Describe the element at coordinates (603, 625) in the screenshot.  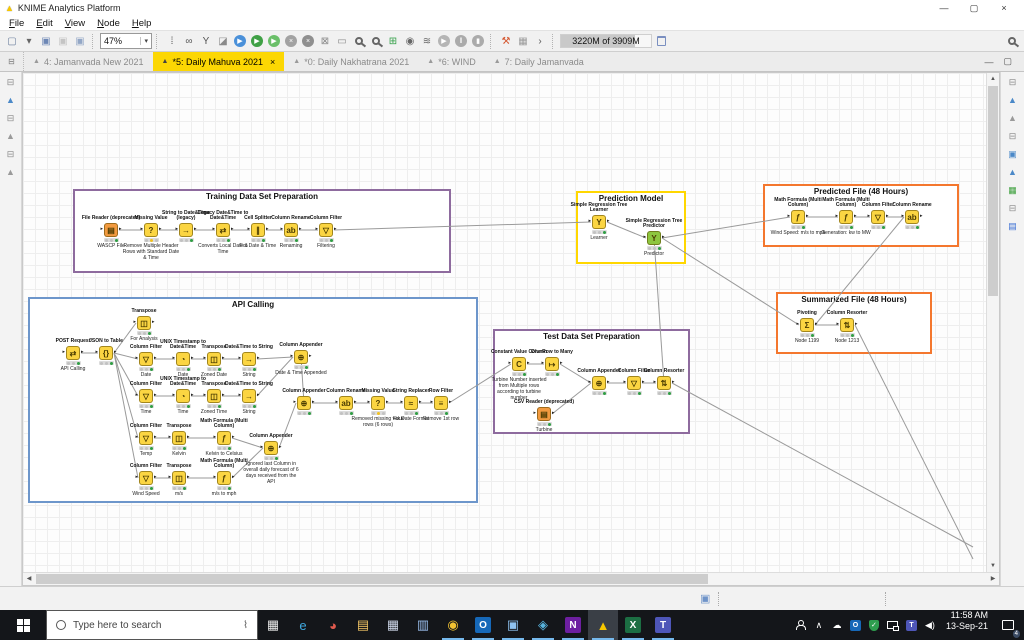
I see `knime-icon: ▲` at that location.